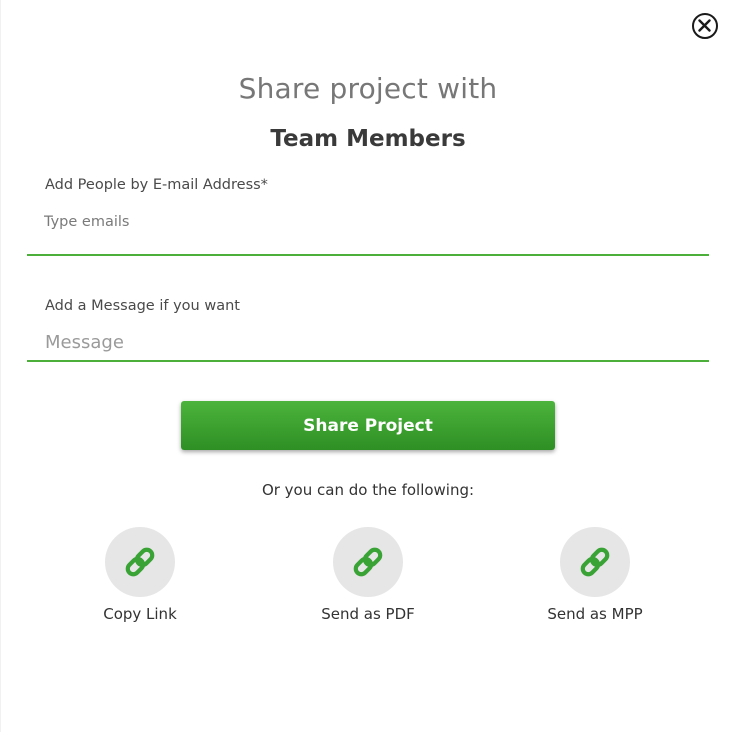 This screenshot has height=732, width=734. What do you see at coordinates (368, 255) in the screenshot?
I see `email-field-underline` at bounding box center [368, 255].